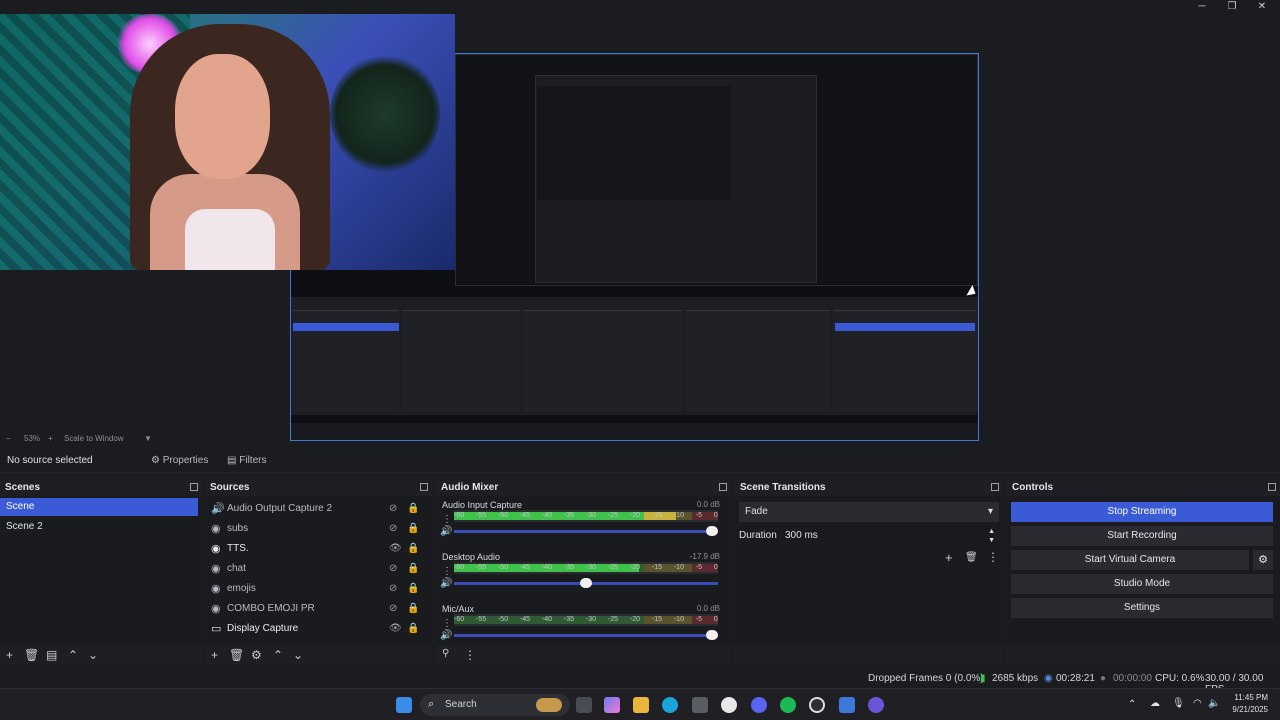  Describe the element at coordinates (315, 569) in the screenshot. I see `source-item: ◉ chat ⊘ 🔒` at that location.